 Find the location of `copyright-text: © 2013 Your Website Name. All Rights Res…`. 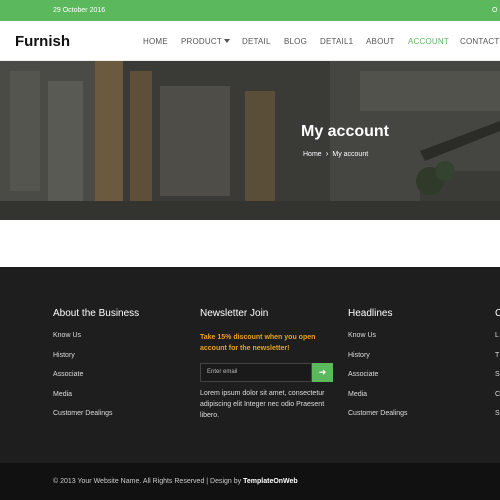

copyright-text: © 2013 Your Website Name. All Rights Res… is located at coordinates (175, 481).